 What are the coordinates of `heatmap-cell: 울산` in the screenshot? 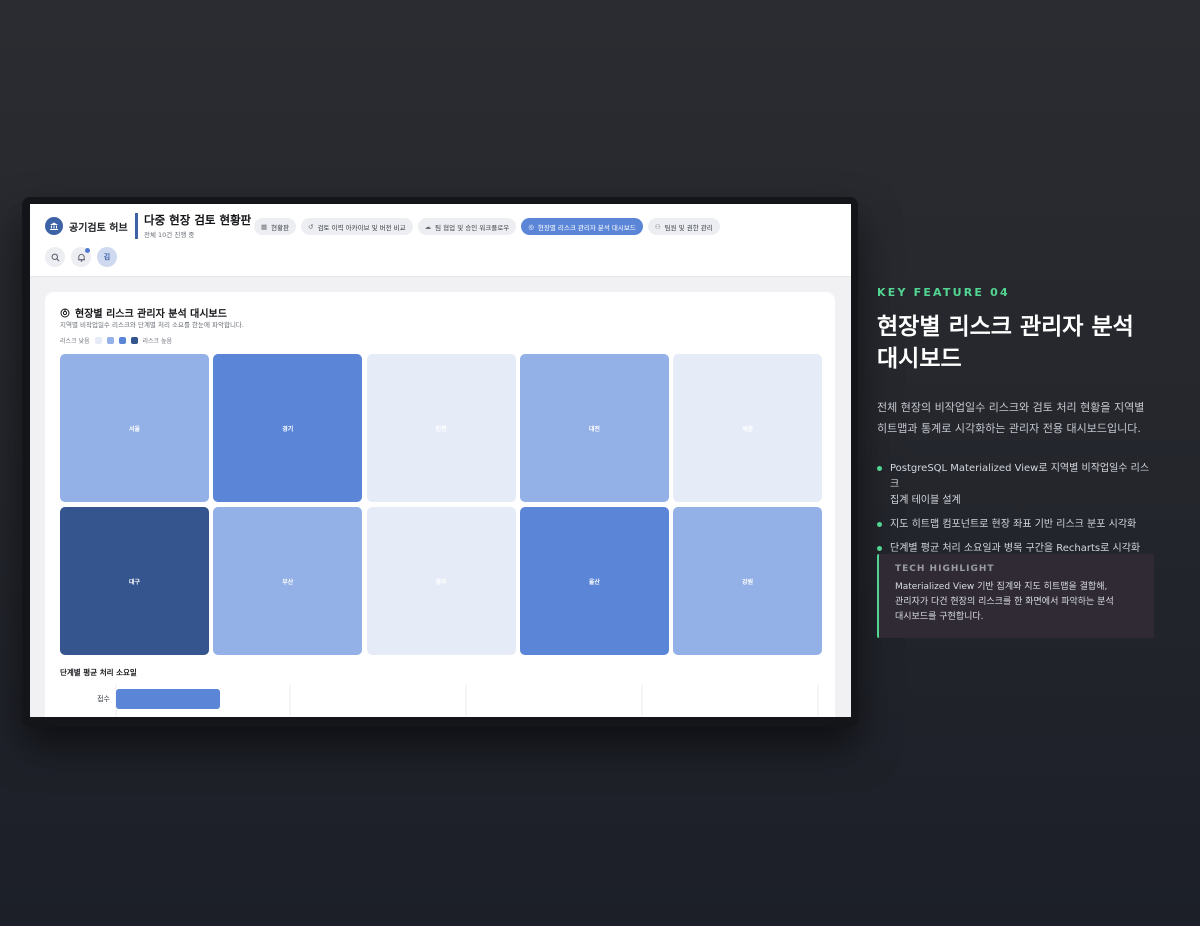 It's located at (594, 581).